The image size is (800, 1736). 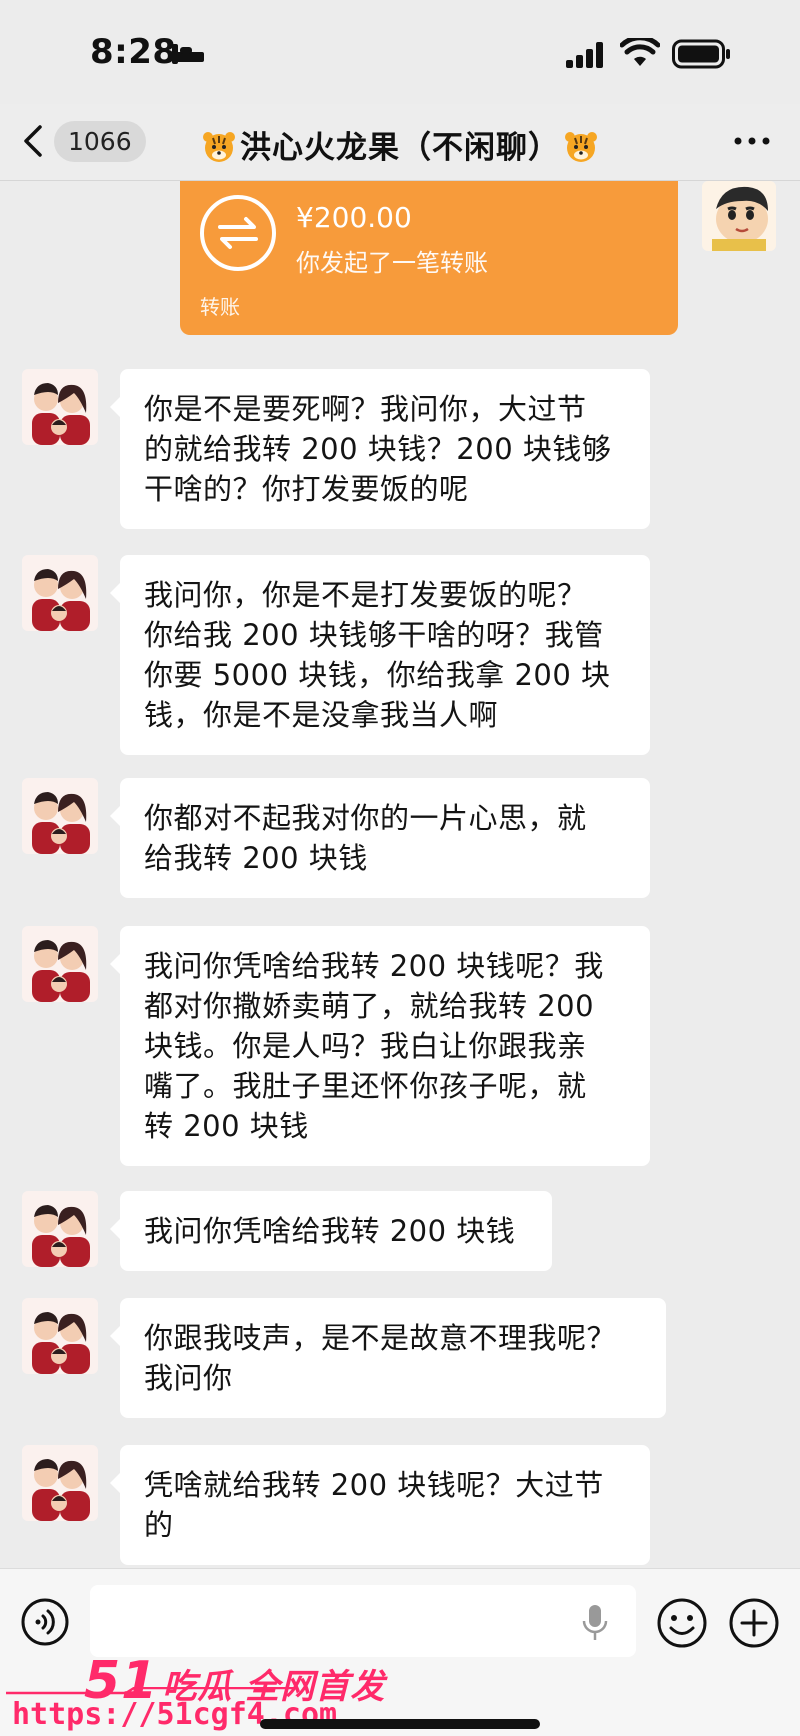 I want to click on chat-title-text: 洪心火龙果（不闲聊）, so click(x=400, y=148).